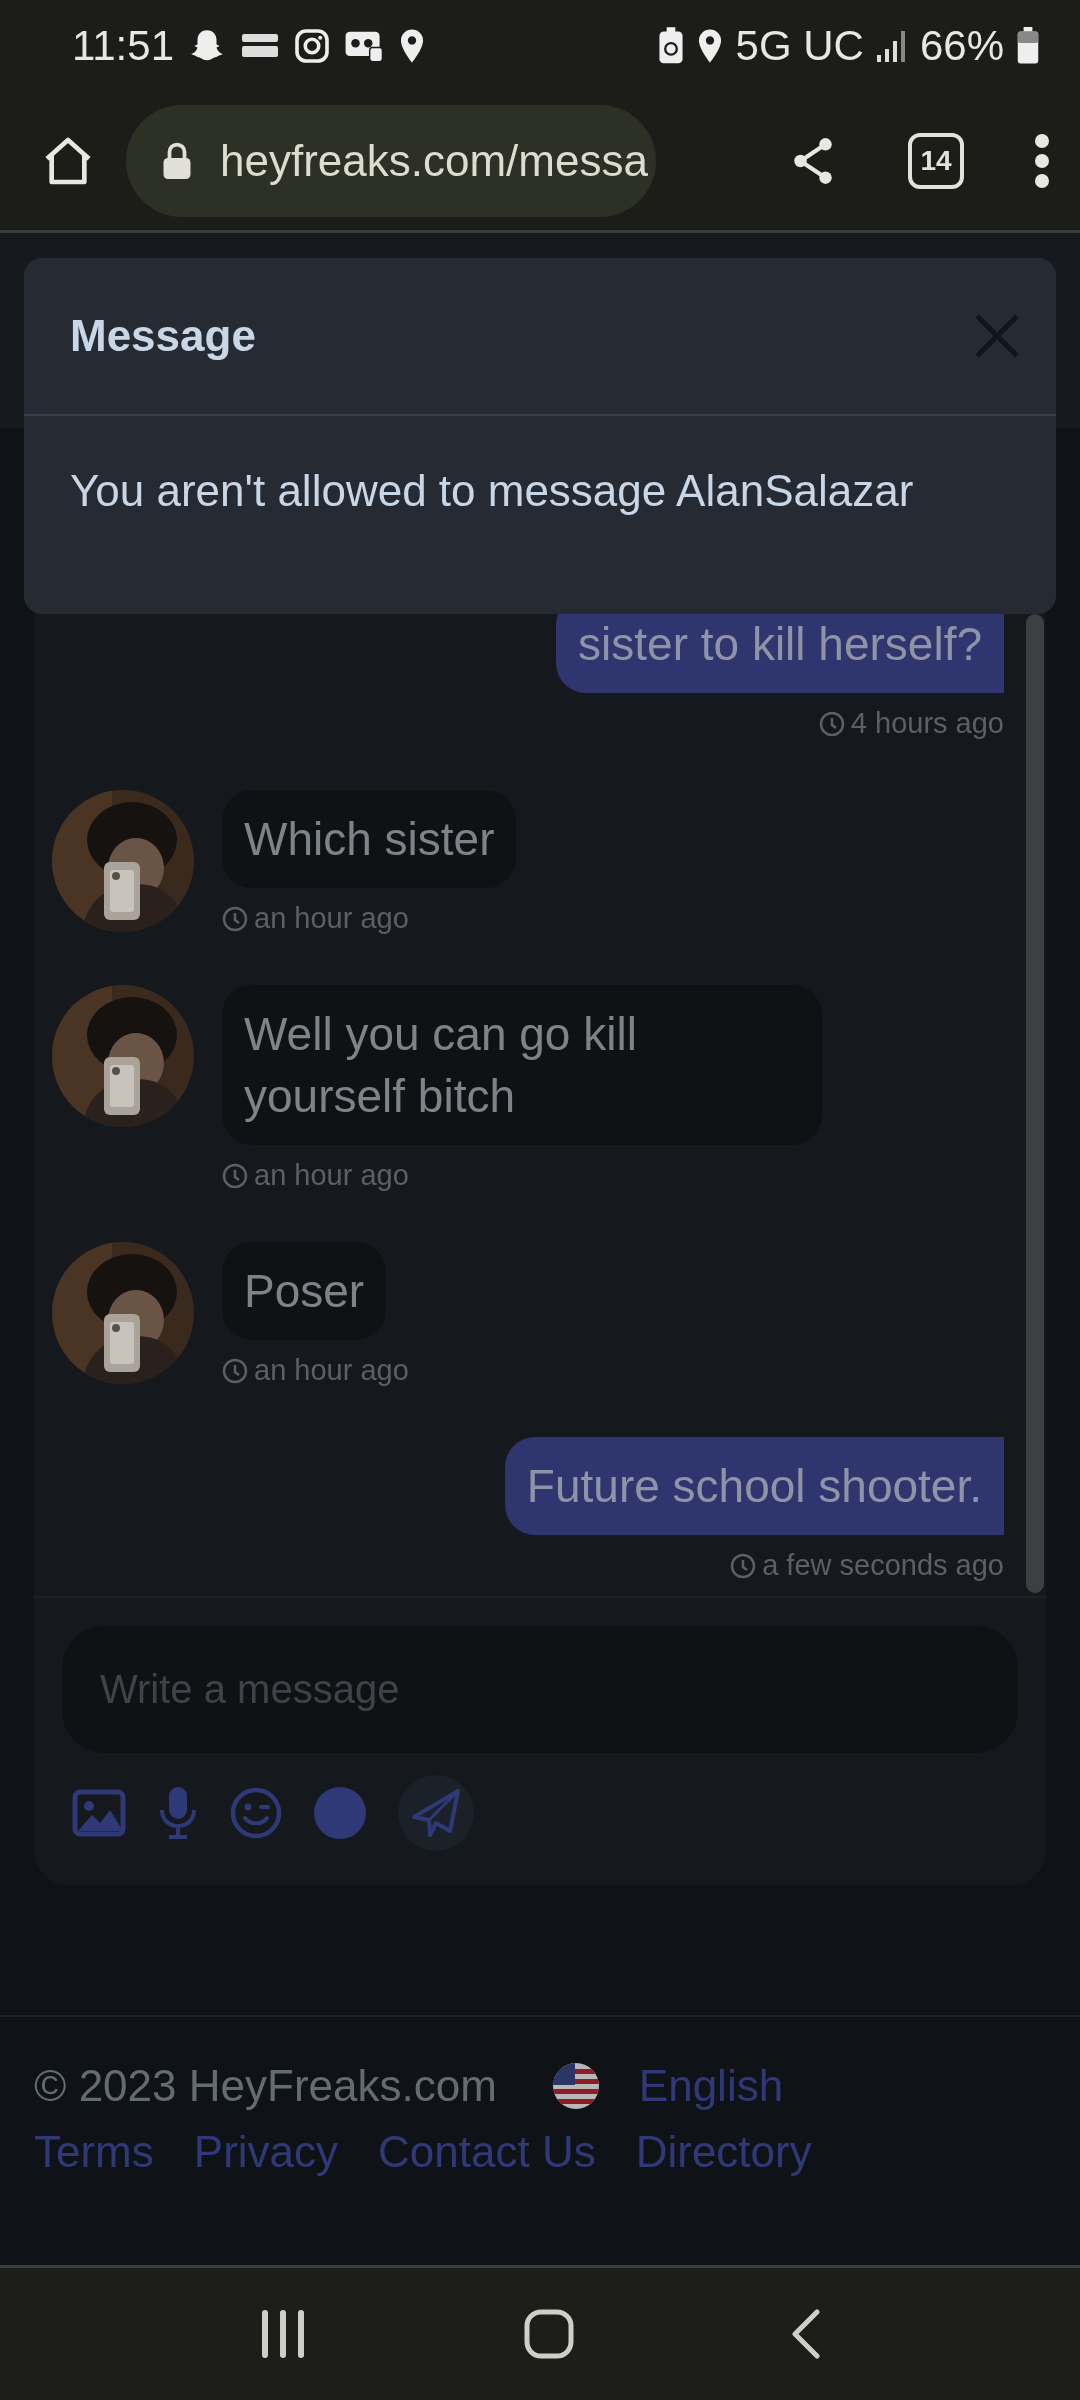  I want to click on tab-count-button: 14, so click(936, 161).